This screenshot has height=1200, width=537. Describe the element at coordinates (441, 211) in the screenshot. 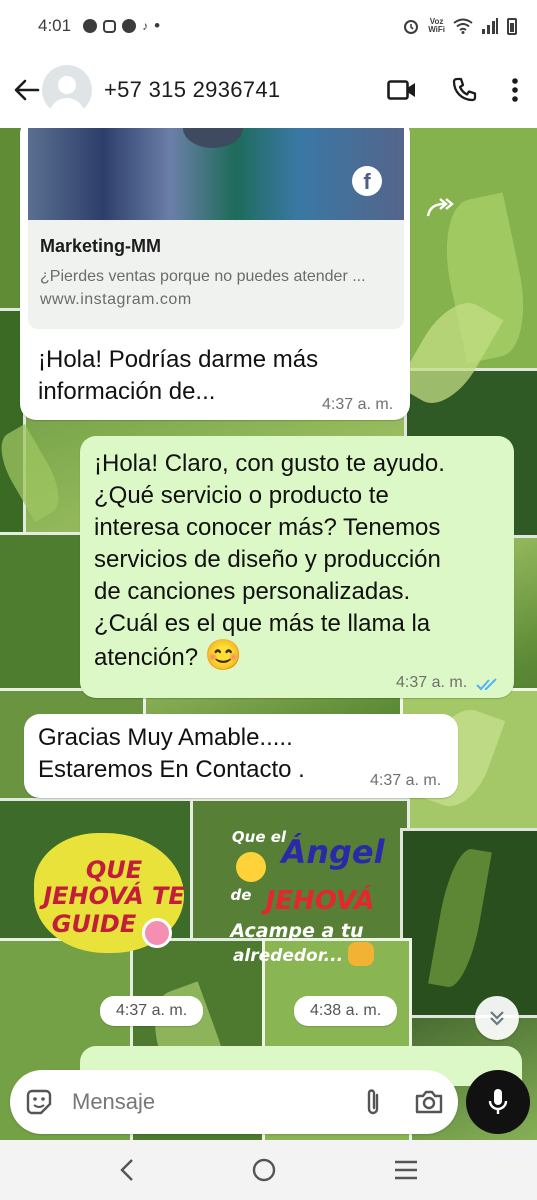

I see `forward-icon` at that location.